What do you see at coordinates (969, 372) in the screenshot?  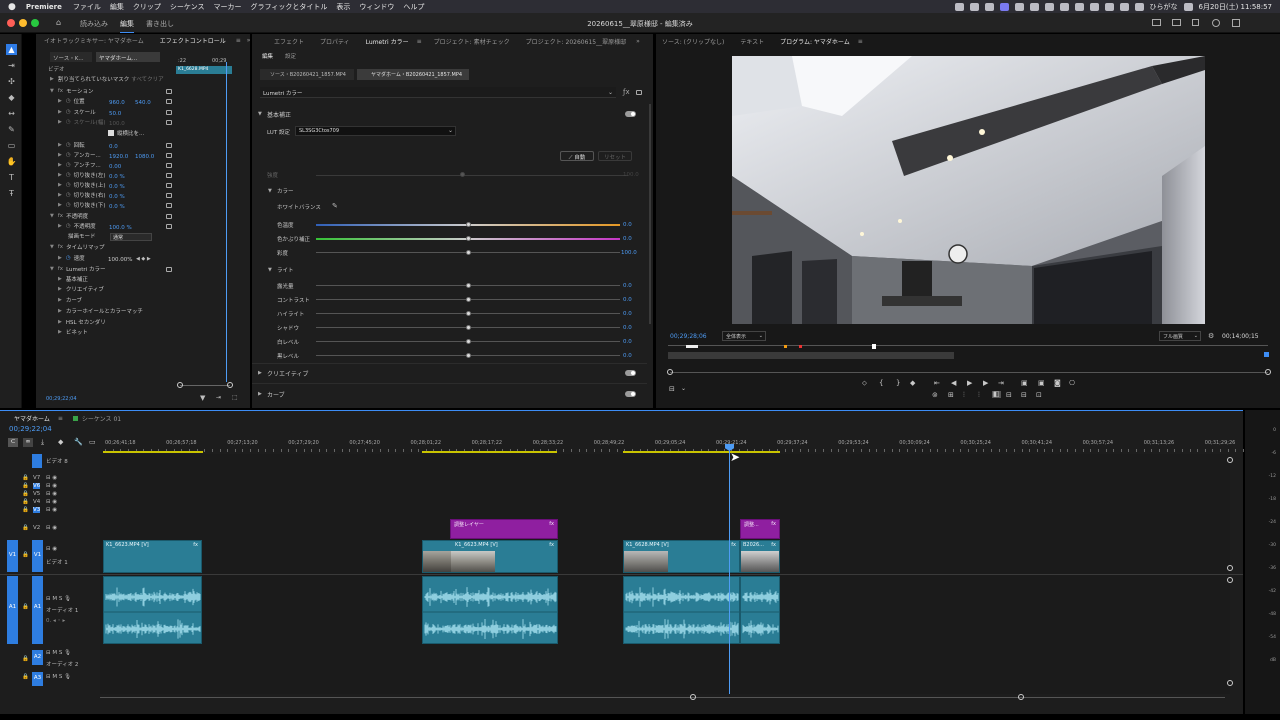 I see `program-zoom-scrollbar` at bounding box center [969, 372].